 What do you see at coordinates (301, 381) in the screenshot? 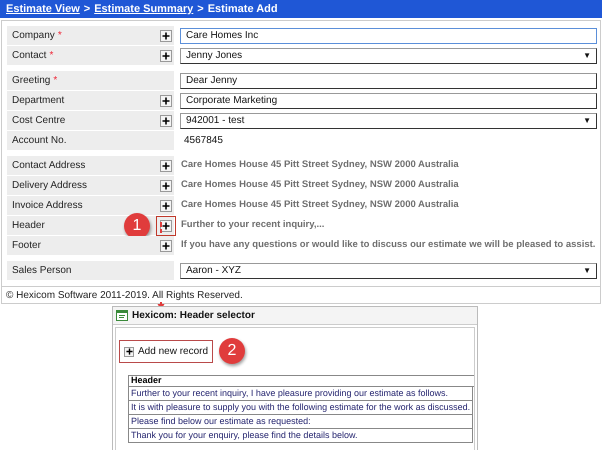
I see `column-header: Header` at bounding box center [301, 381].